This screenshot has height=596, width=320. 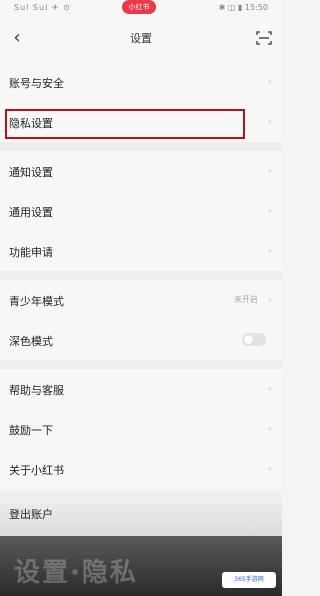 What do you see at coordinates (248, 339) in the screenshot?
I see `toggle-knob` at bounding box center [248, 339].